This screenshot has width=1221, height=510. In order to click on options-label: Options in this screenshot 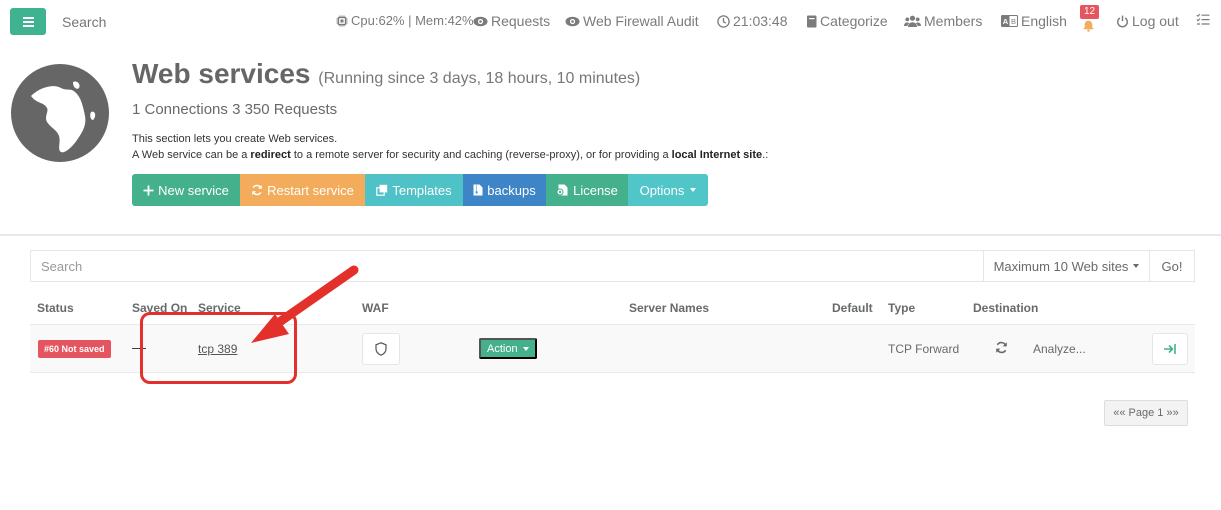, I will do `click(662, 190)`.